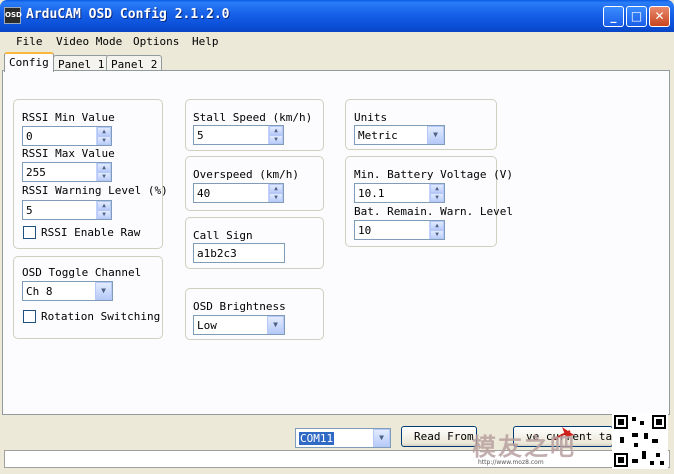 The image size is (674, 474). Describe the element at coordinates (659, 16) in the screenshot. I see `close-button: ✕` at that location.